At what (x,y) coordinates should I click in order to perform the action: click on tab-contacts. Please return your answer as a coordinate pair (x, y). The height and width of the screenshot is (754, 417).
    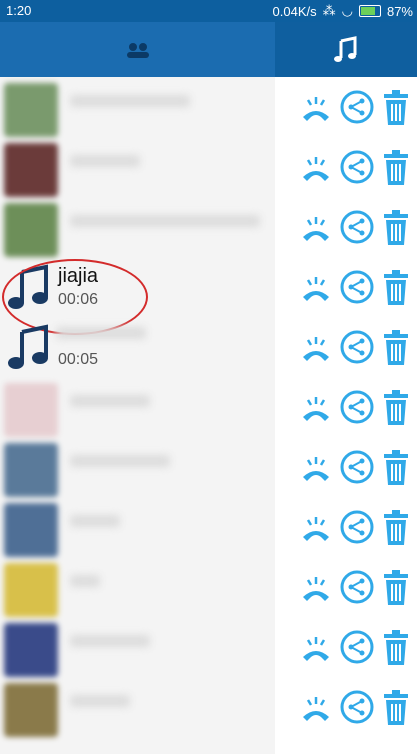
    Looking at the image, I should click on (137, 49).